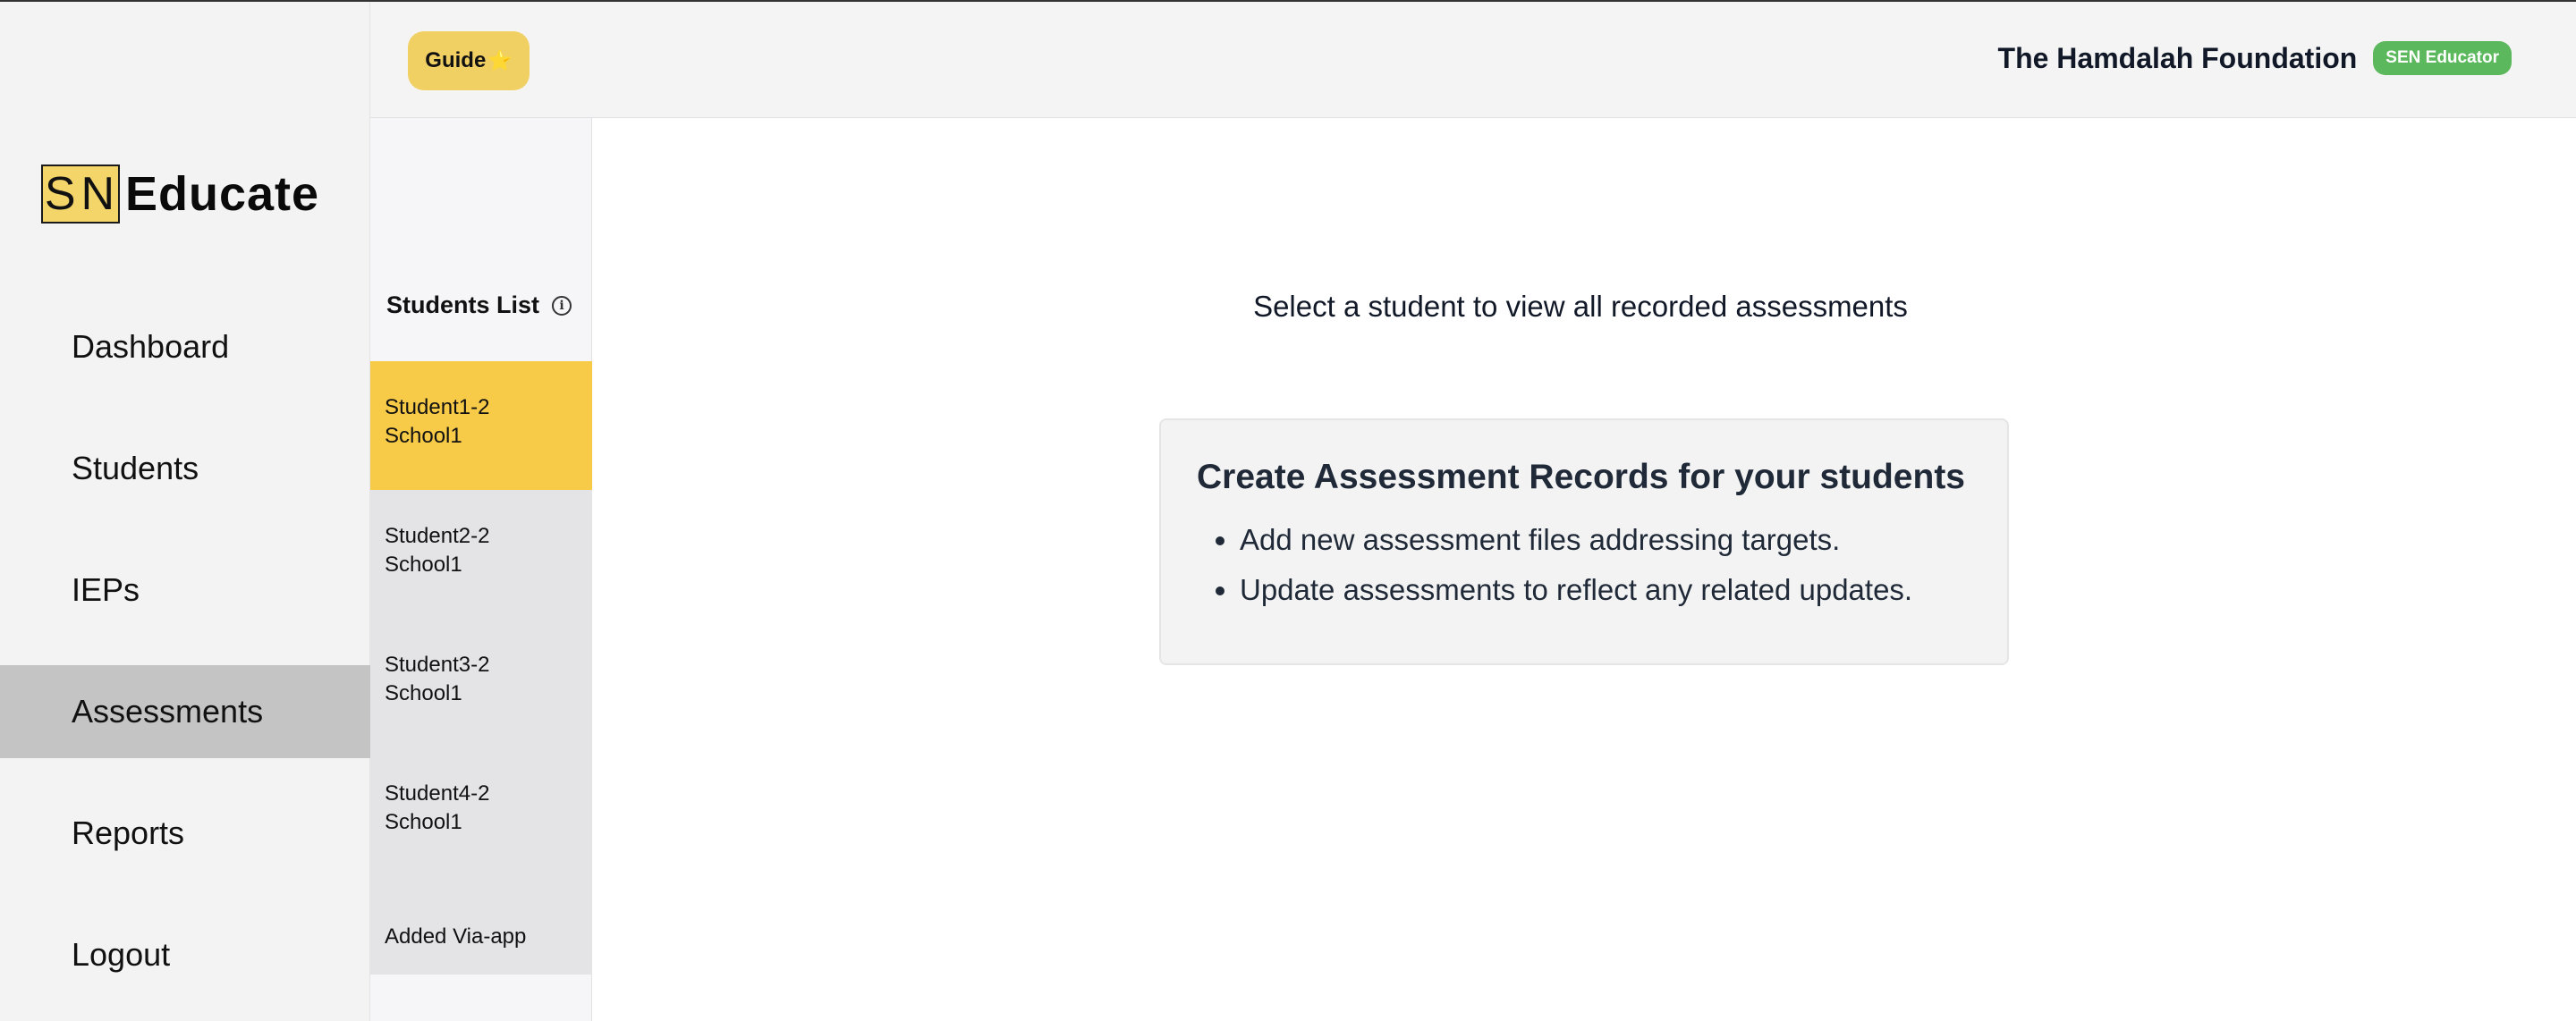  I want to click on star-icon: ⭐, so click(500, 60).